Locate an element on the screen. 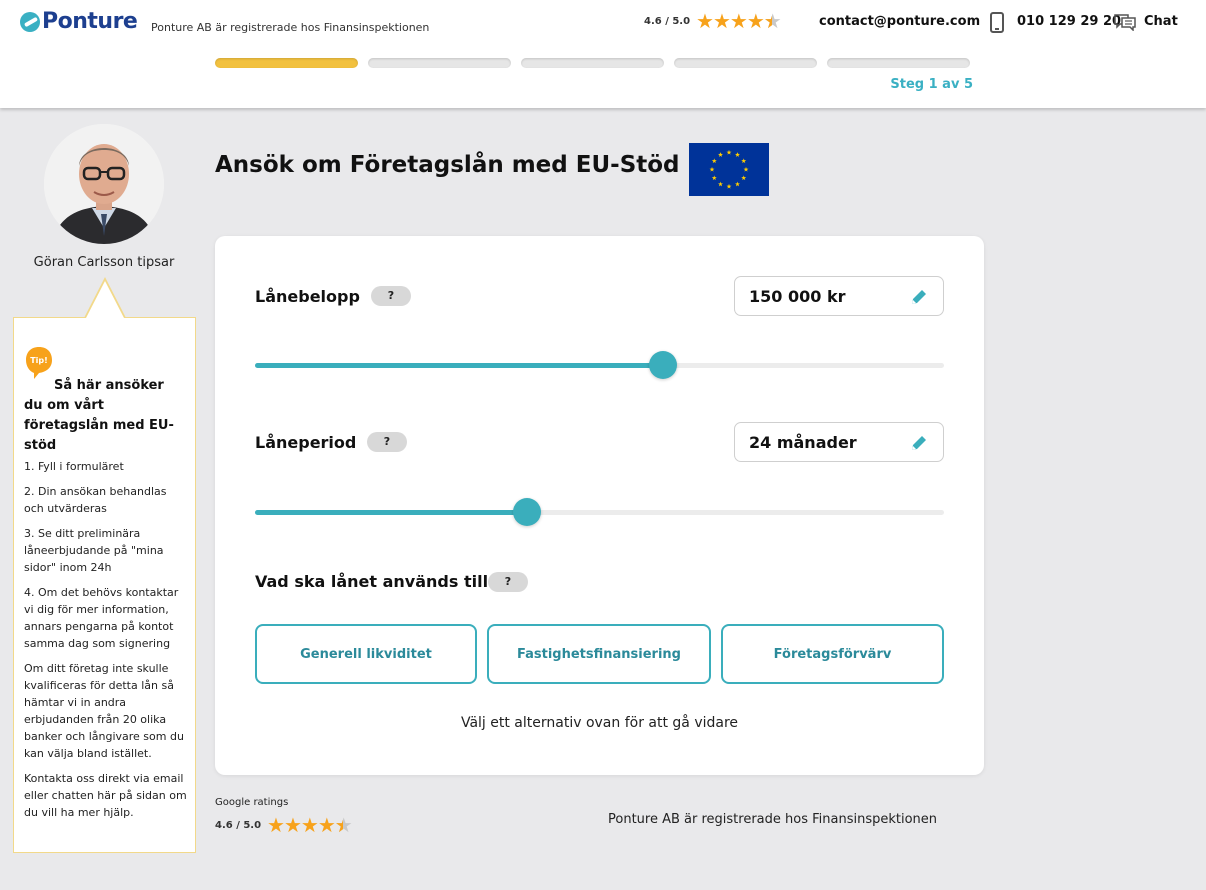  header-rating: 4.6 / 5.0 ★★★★★ is located at coordinates (713, 21).